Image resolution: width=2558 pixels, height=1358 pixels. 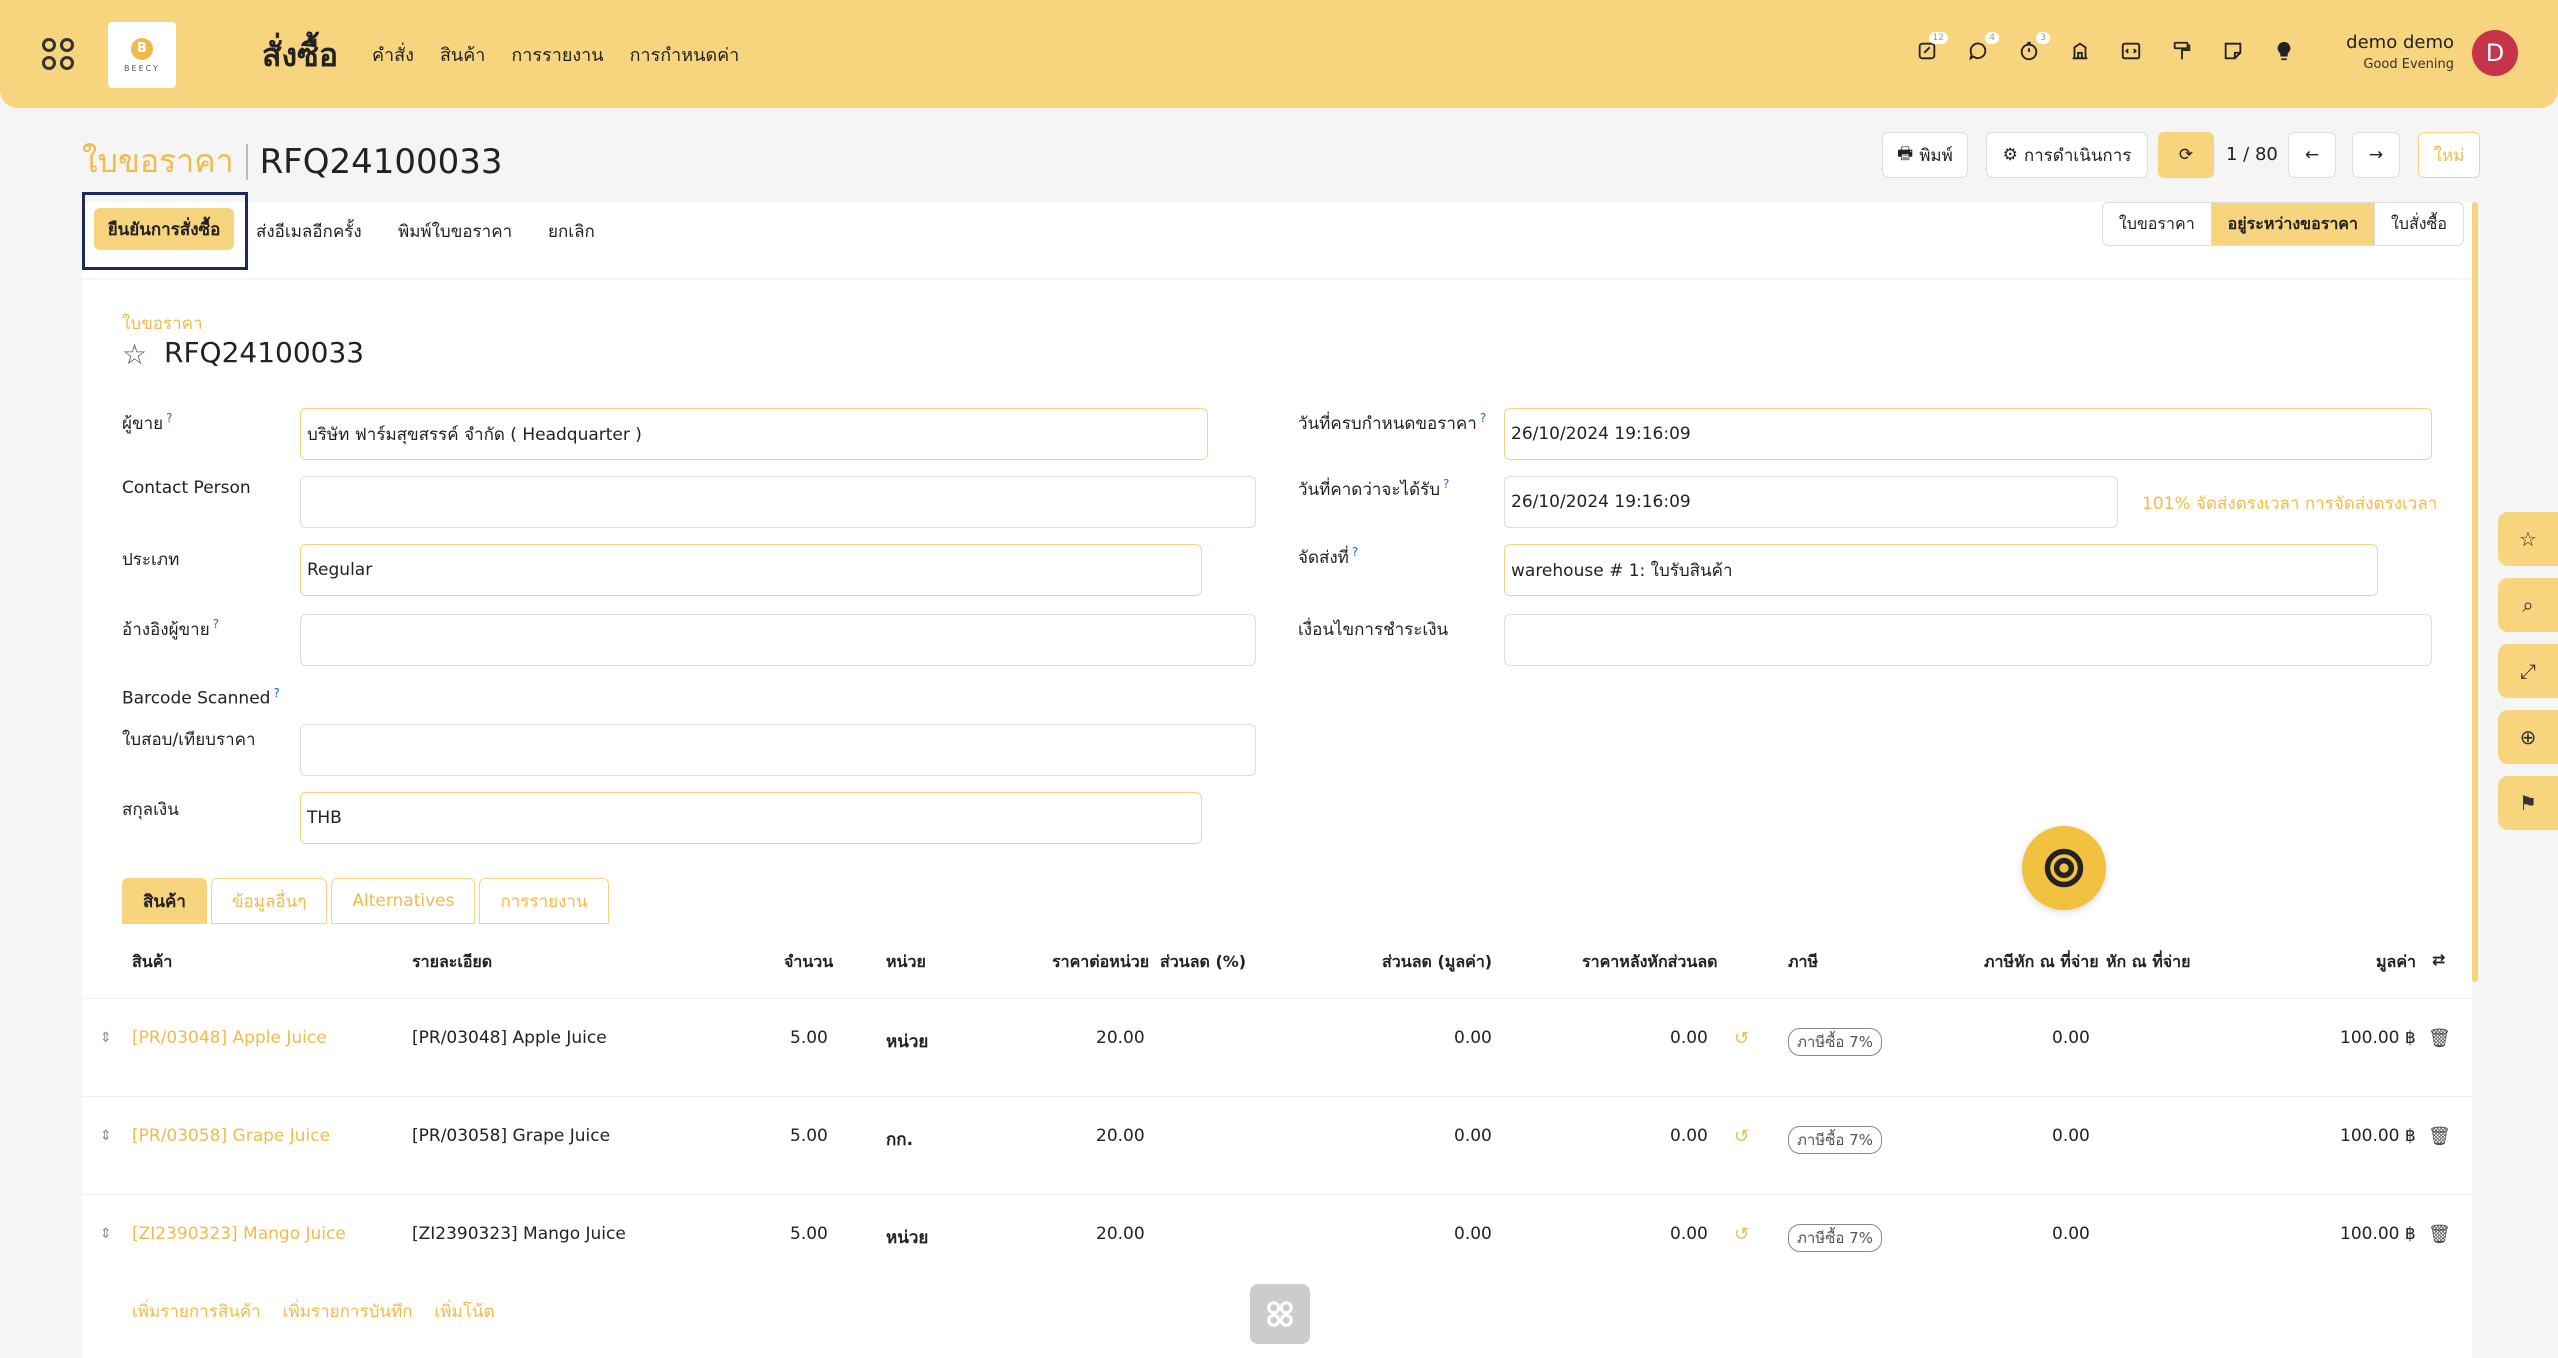 I want to click on col-product: สินค้า, so click(x=152, y=962).